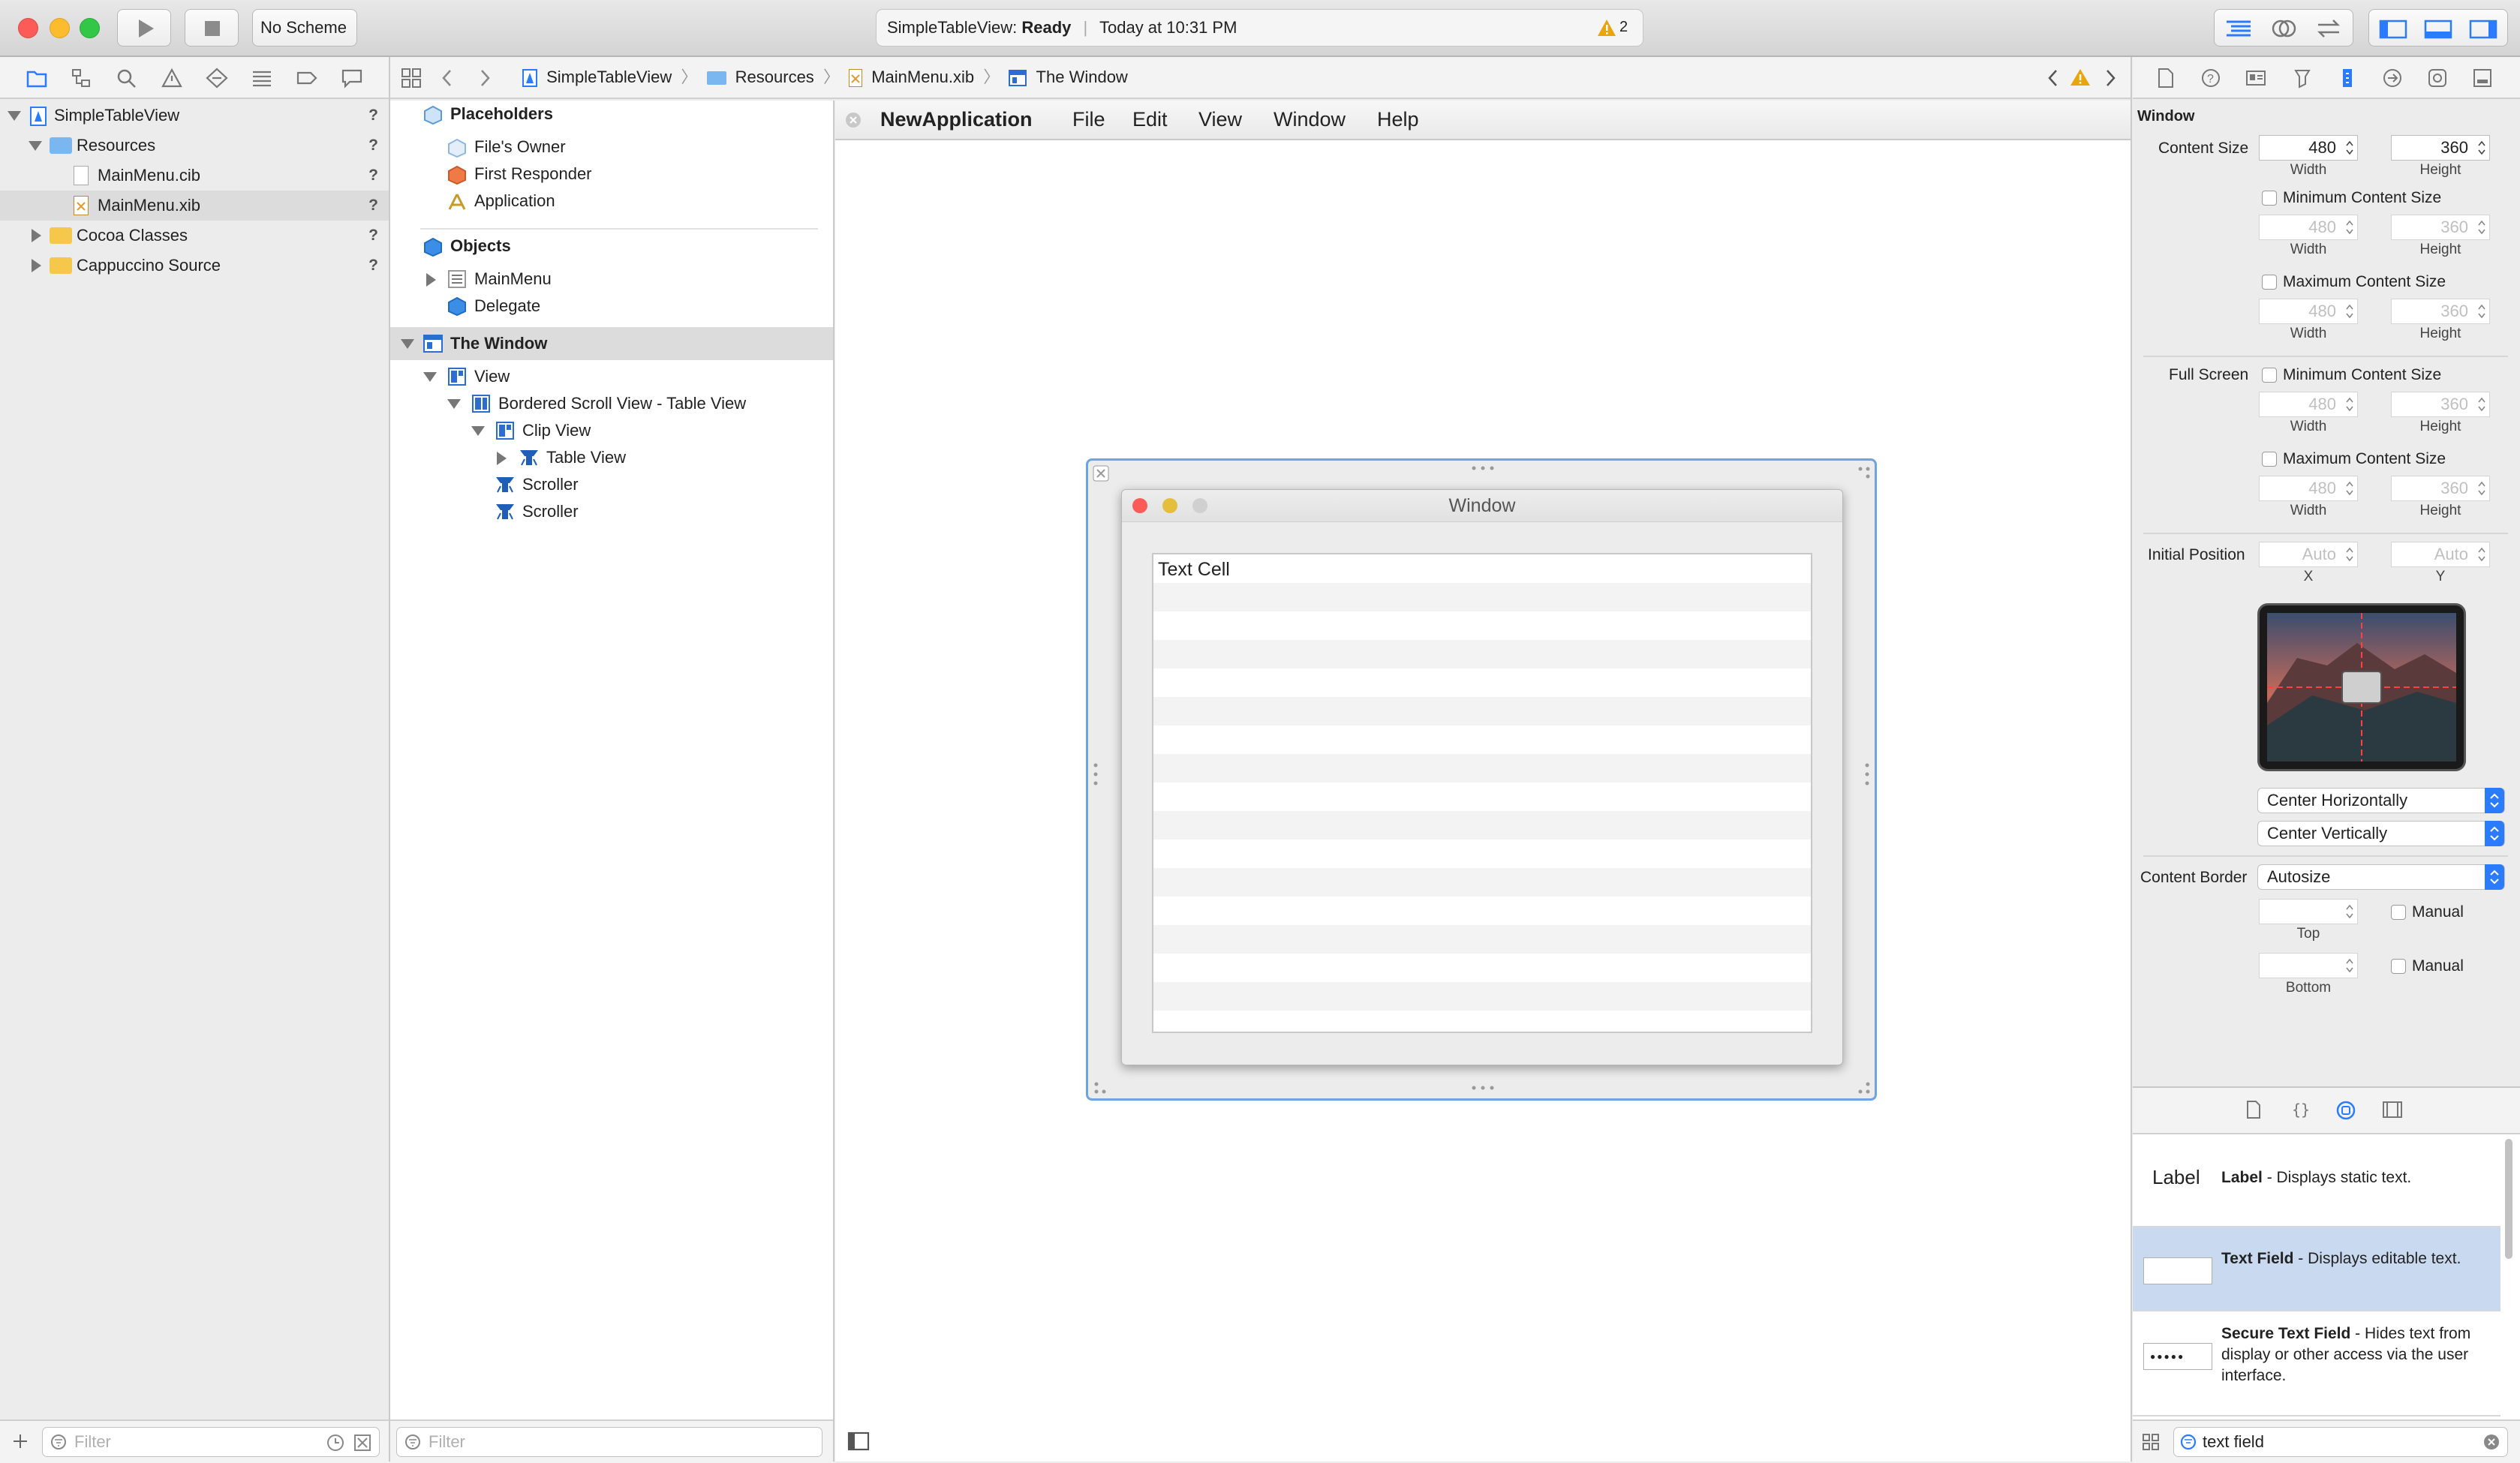 The height and width of the screenshot is (1463, 2520). Describe the element at coordinates (2329, 28) in the screenshot. I see `version-editor-icon` at that location.